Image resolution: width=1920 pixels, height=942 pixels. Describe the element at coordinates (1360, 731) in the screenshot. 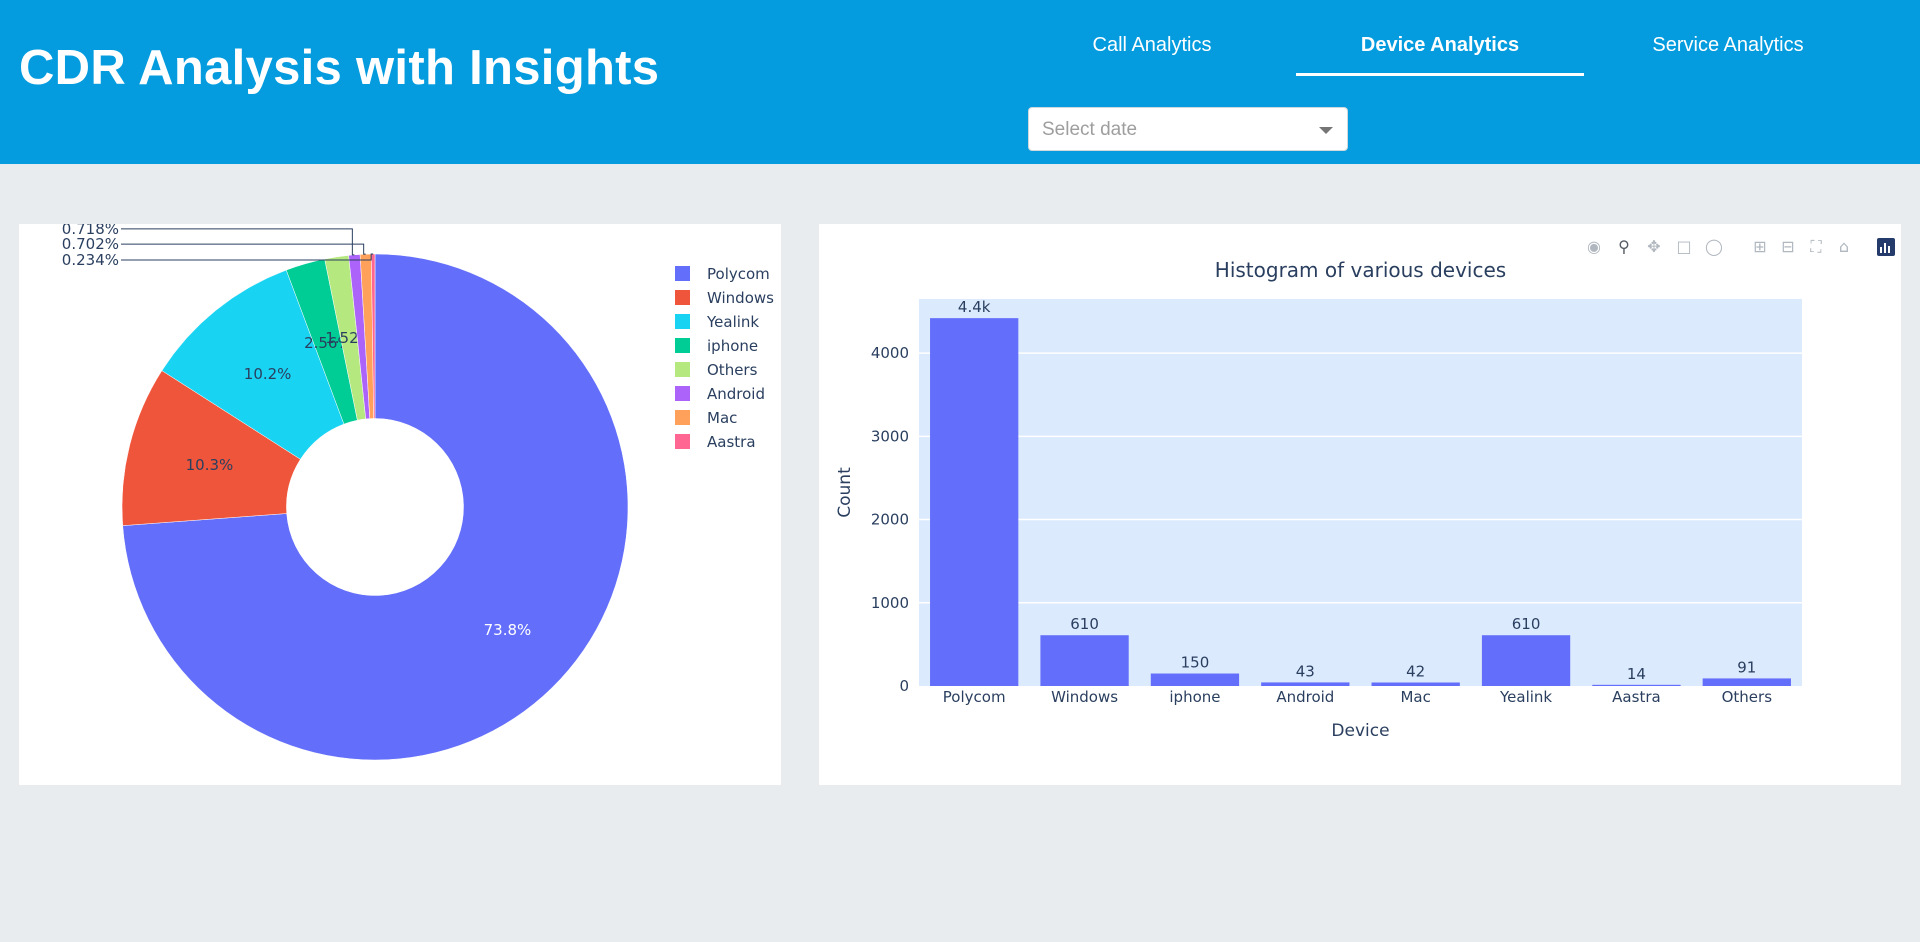

I see `x-axis-title: Device` at that location.